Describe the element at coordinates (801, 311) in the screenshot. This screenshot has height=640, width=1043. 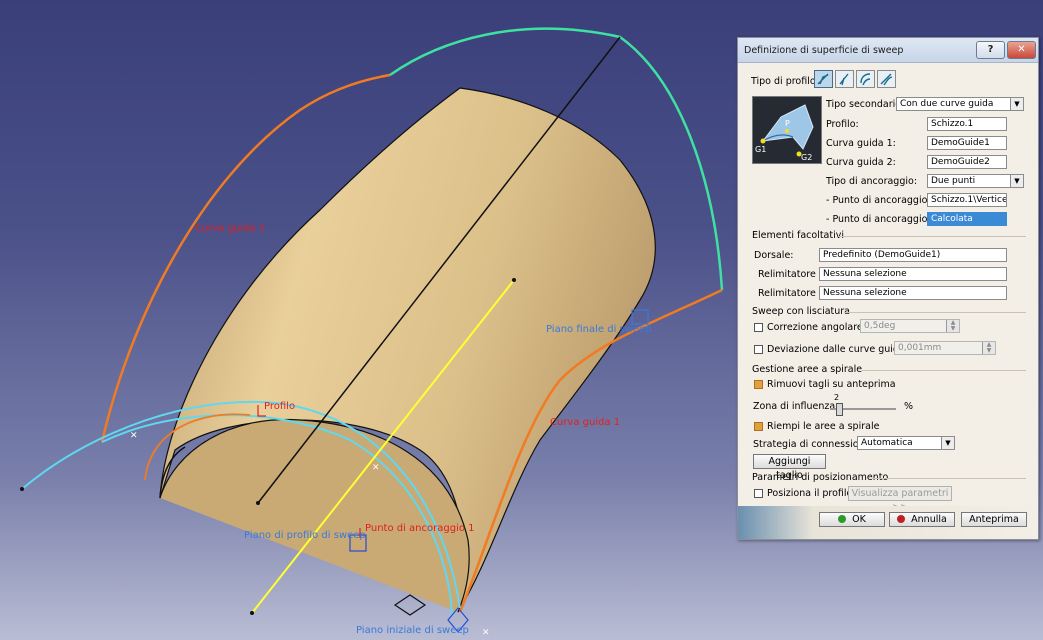
I see `lisciatura-header: Sweep con lisciatura` at that location.